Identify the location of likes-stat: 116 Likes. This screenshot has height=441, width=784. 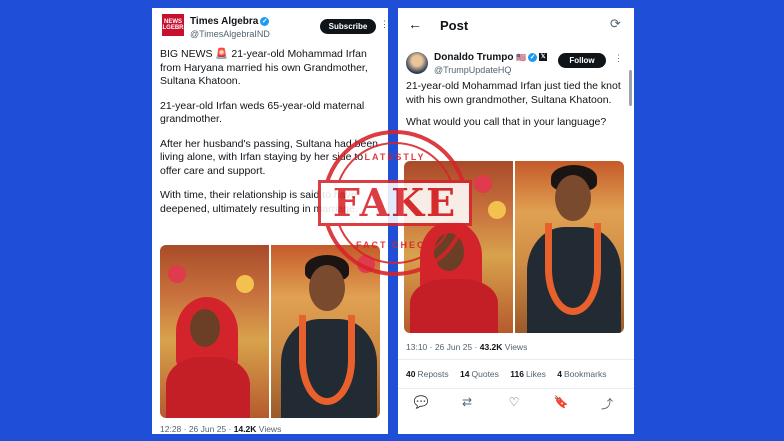
(528, 374).